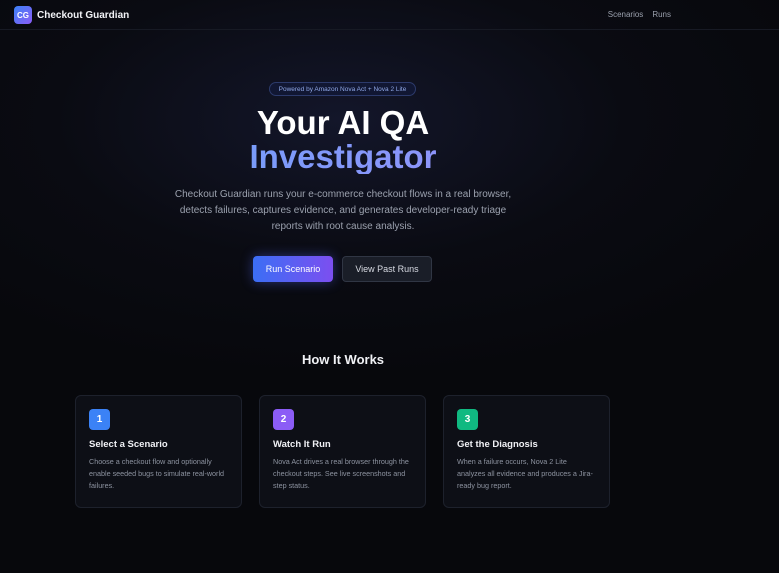 The width and height of the screenshot is (779, 573). Describe the element at coordinates (83, 15) in the screenshot. I see `brand-name: Checkout Guardian` at that location.